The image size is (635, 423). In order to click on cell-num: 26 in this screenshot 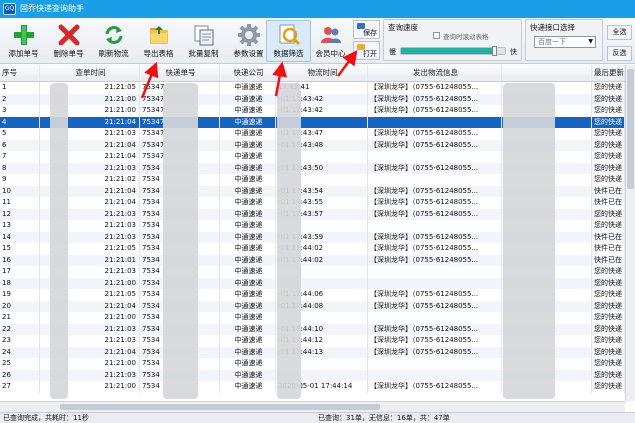, I will do `click(20, 375)`.